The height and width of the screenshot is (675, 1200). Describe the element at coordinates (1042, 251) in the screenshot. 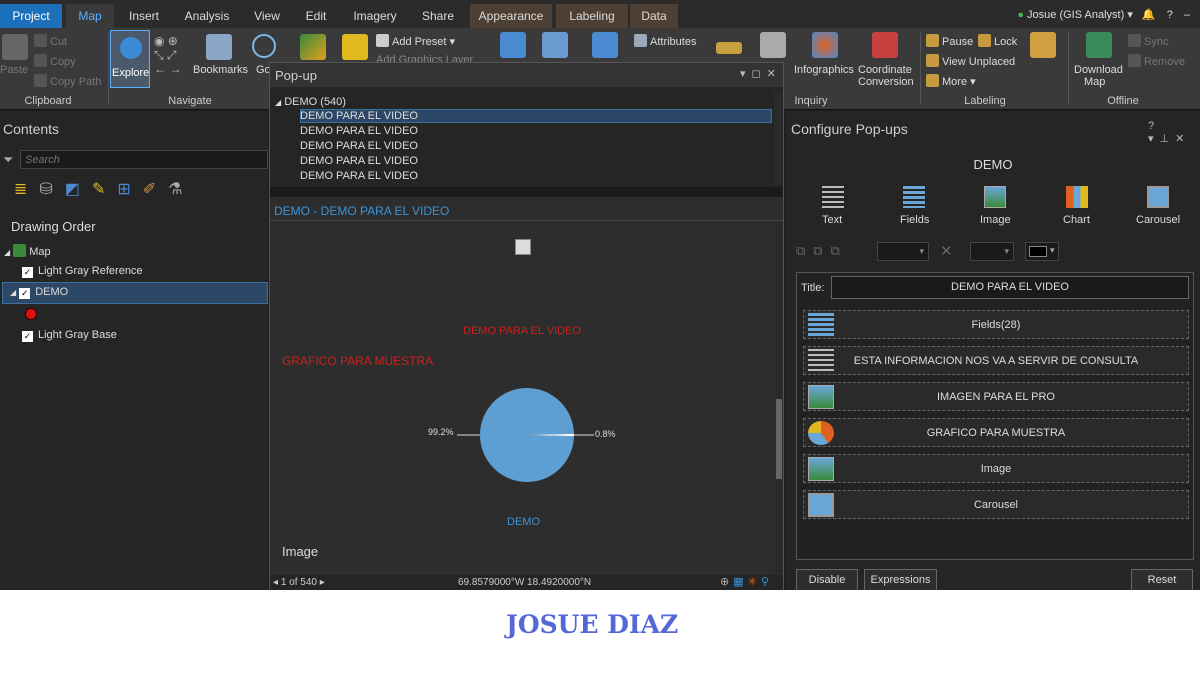

I see `color-picker: ▾` at that location.